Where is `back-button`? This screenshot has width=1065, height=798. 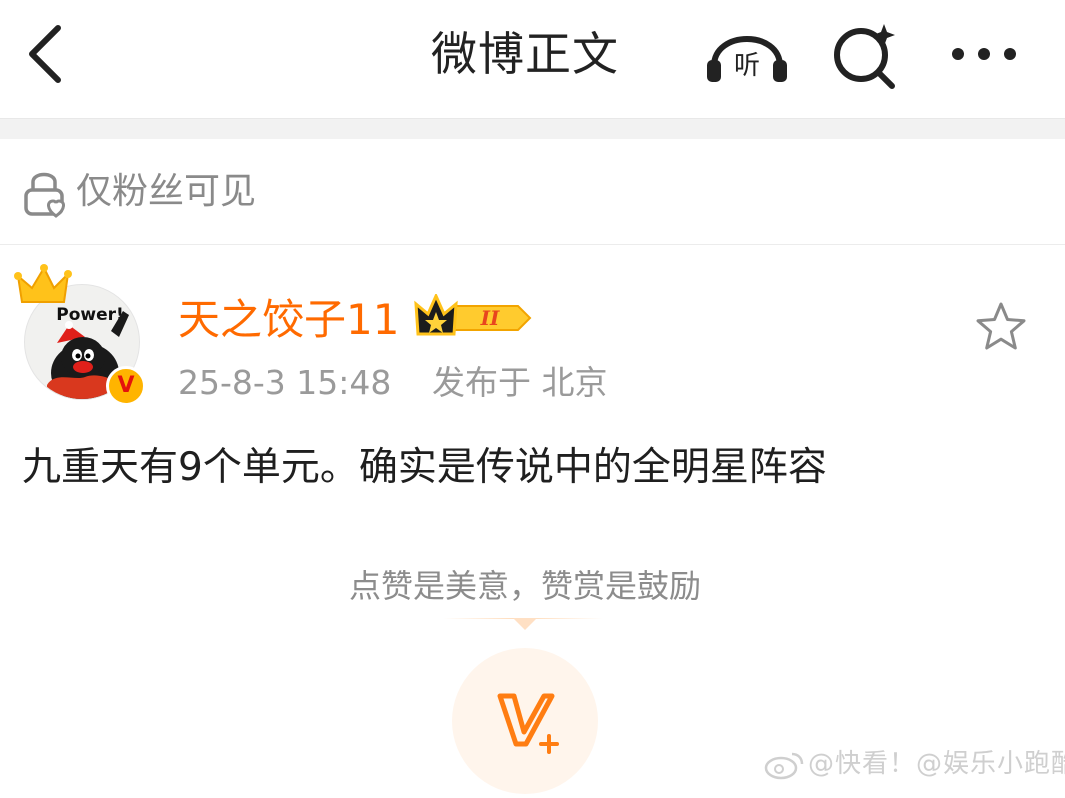 back-button is located at coordinates (50, 54).